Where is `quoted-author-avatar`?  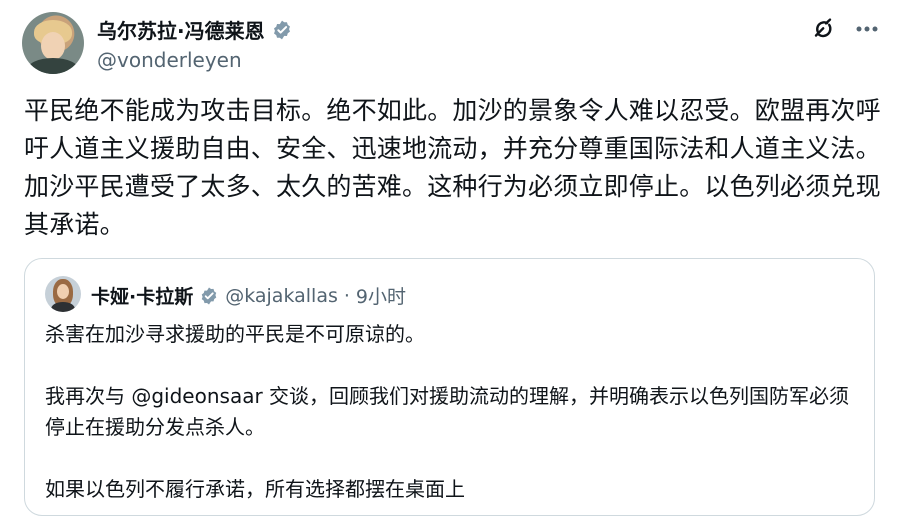 quoted-author-avatar is located at coordinates (63, 294).